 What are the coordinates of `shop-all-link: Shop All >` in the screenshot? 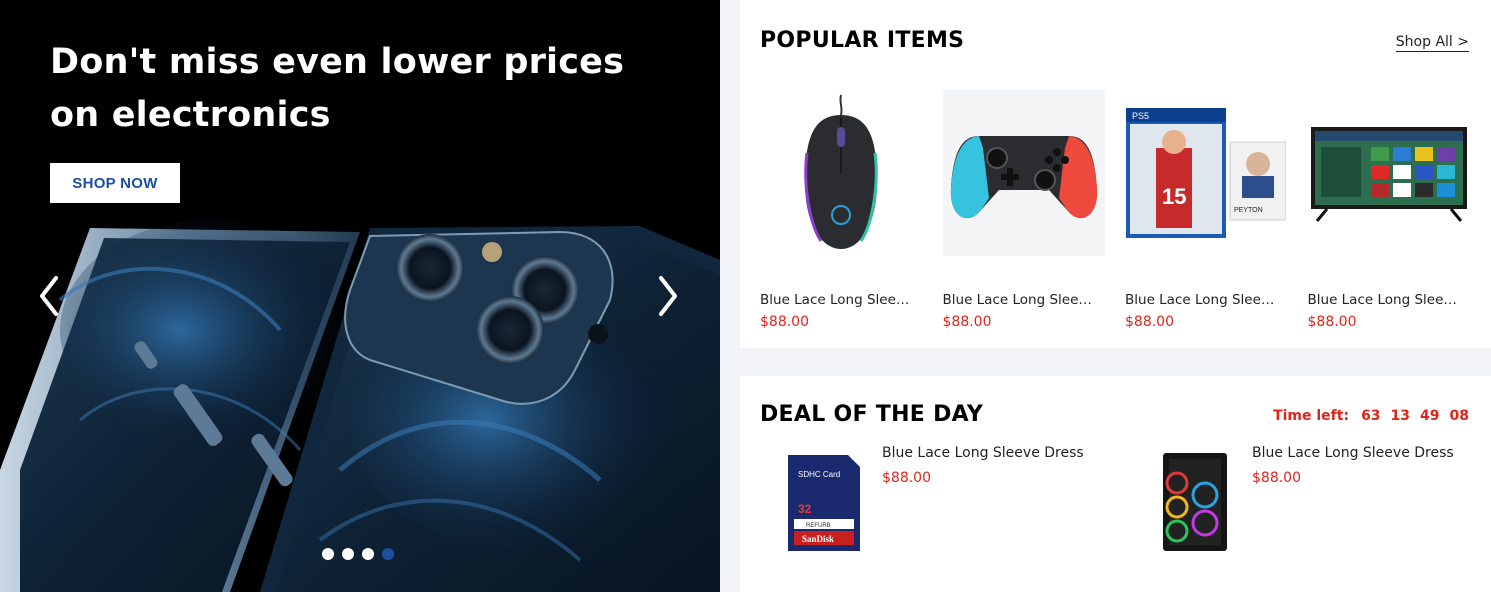 It's located at (1432, 43).